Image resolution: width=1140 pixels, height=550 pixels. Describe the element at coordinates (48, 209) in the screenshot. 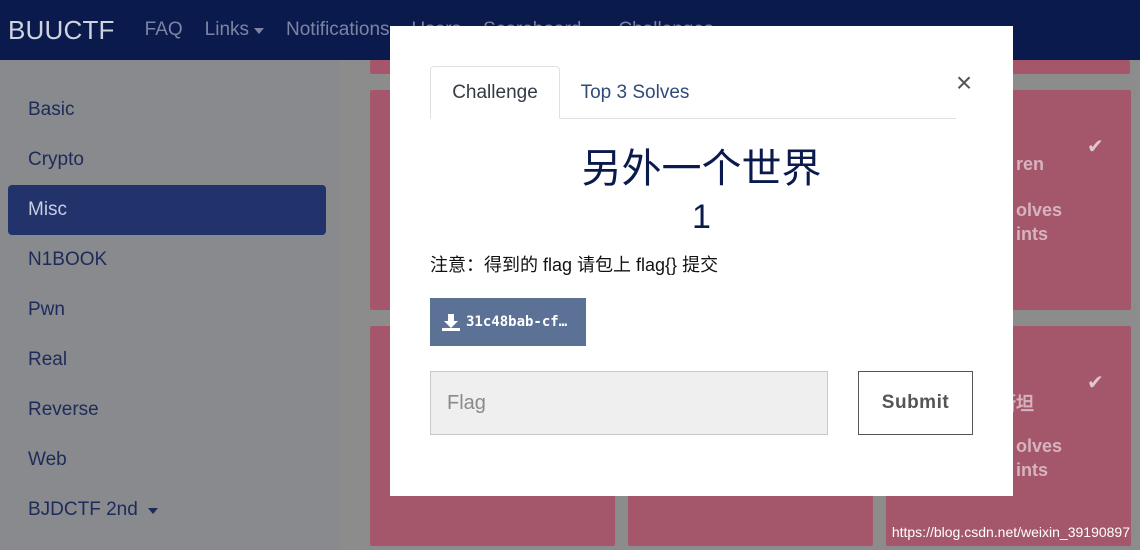

I see `sidebar-item-label: Misc` at that location.